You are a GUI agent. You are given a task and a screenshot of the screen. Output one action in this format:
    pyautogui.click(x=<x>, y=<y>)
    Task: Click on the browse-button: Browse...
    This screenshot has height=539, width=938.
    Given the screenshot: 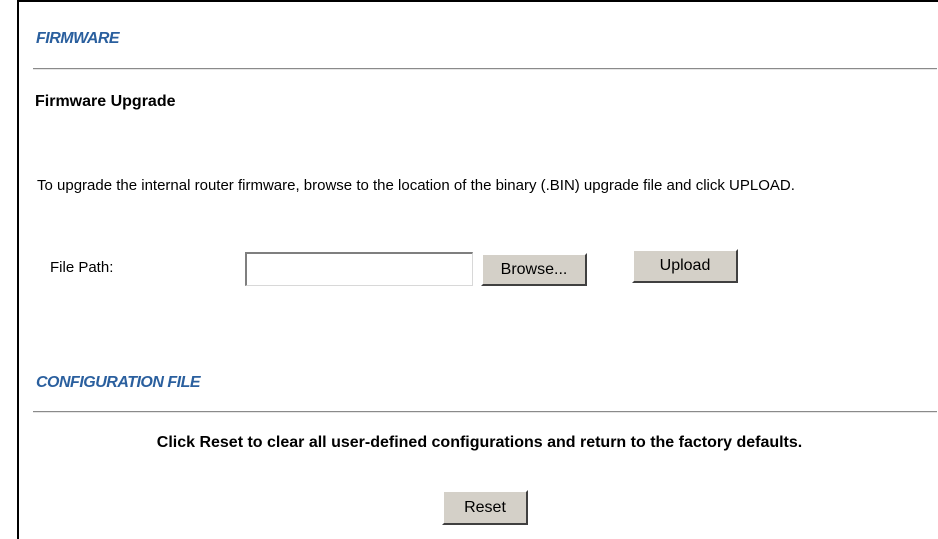 What is the action you would take?
    pyautogui.click(x=534, y=269)
    